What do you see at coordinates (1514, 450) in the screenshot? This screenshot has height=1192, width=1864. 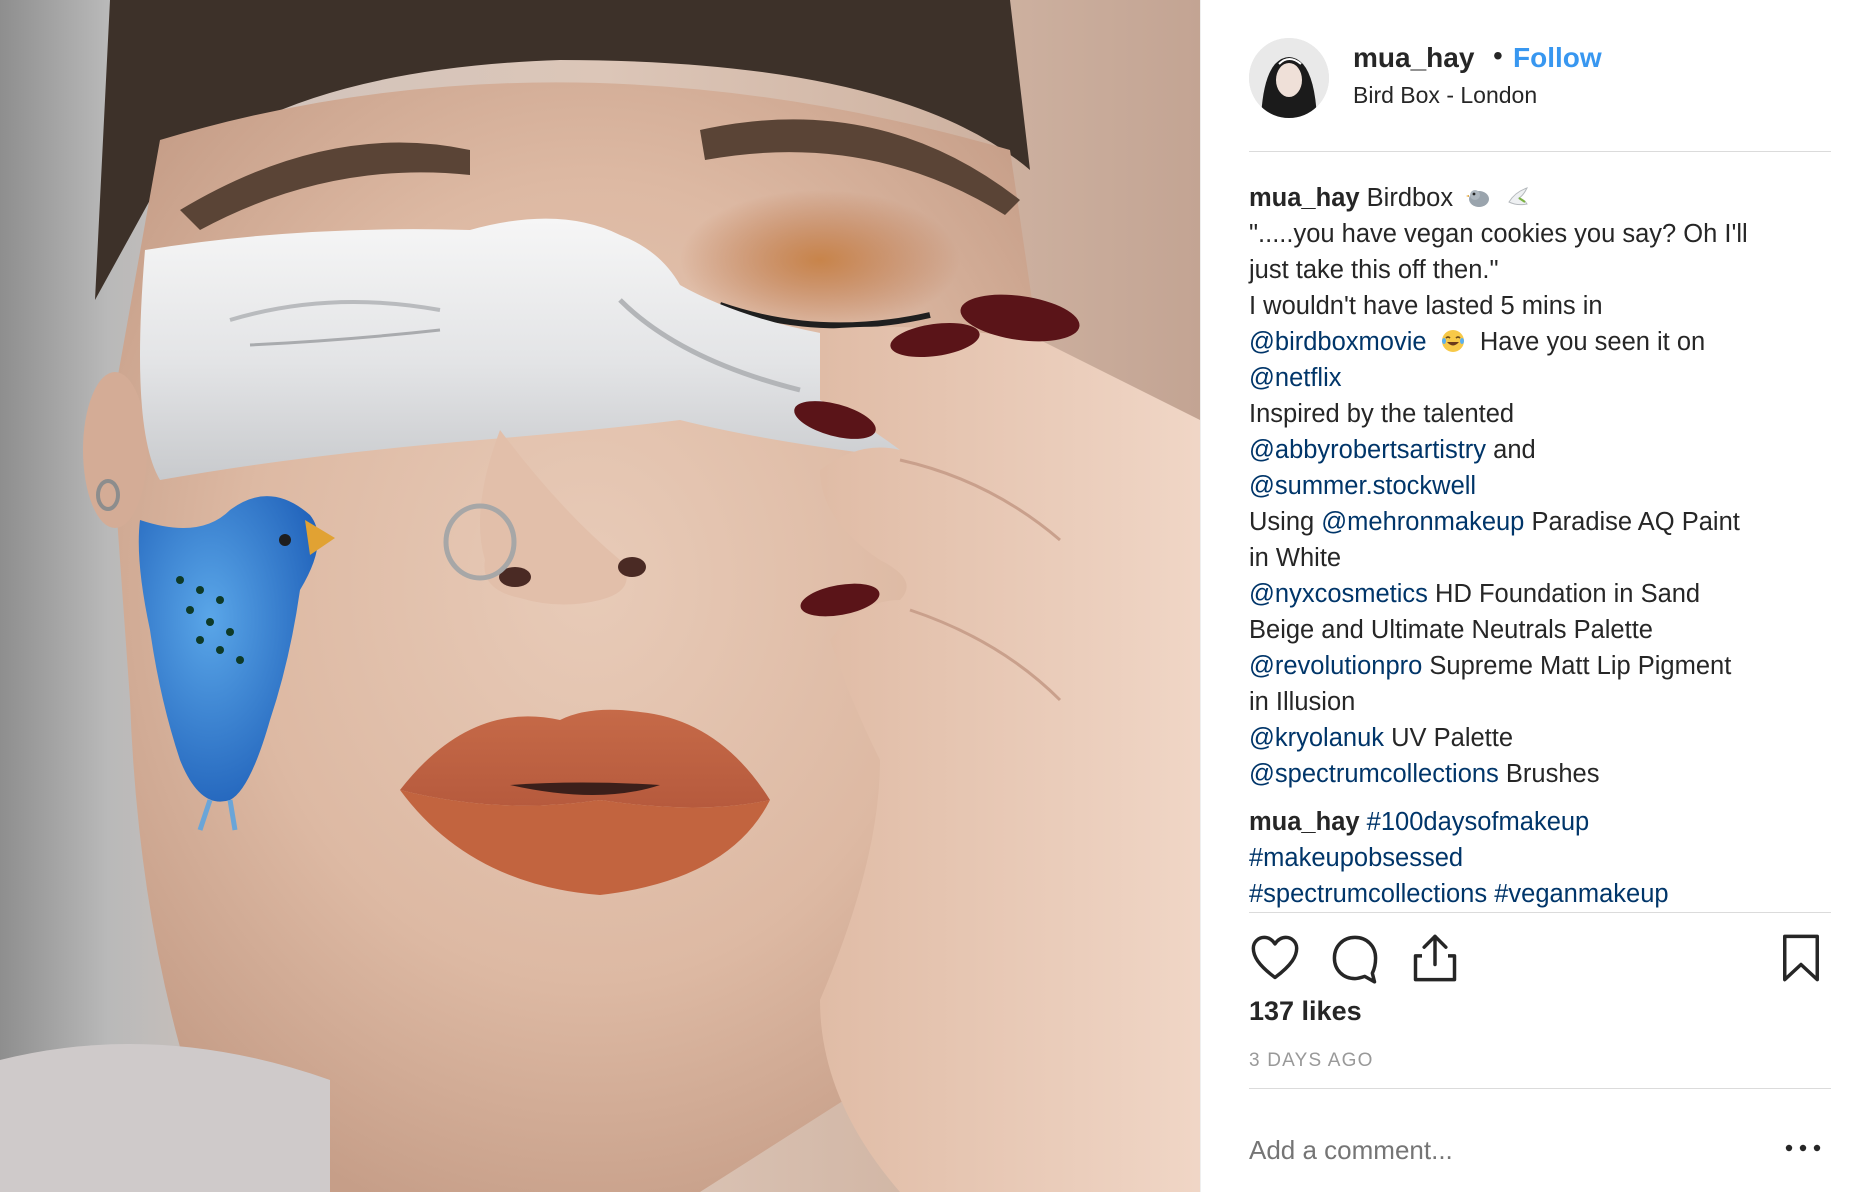 I see `caption-line: and` at bounding box center [1514, 450].